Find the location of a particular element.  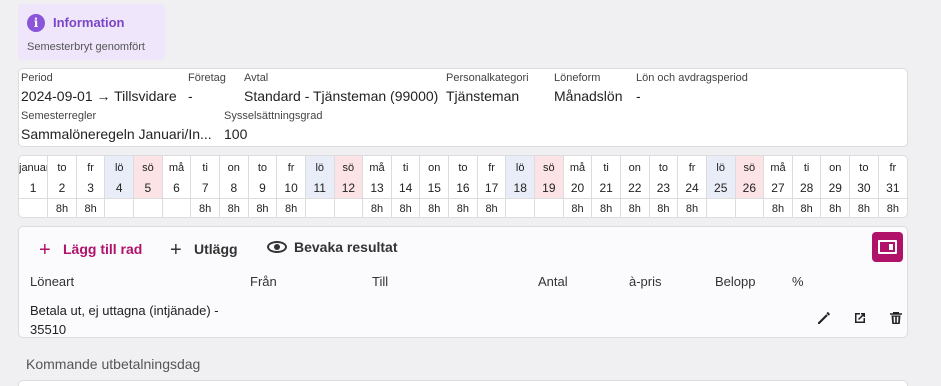

calendar-date: 15 is located at coordinates (434, 188).